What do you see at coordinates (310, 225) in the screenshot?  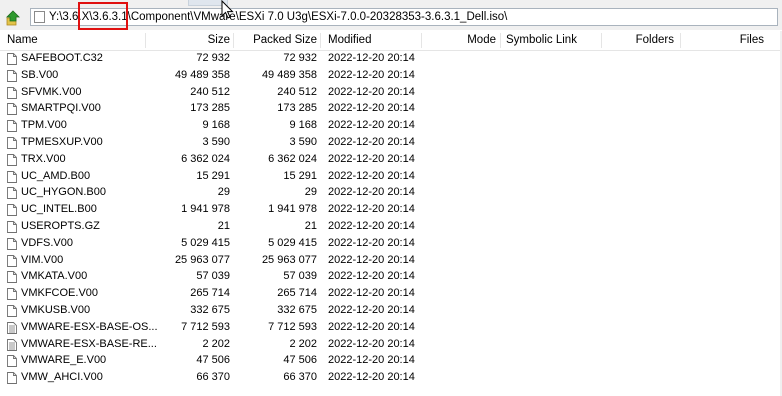 I see `file-packed-size: 21` at bounding box center [310, 225].